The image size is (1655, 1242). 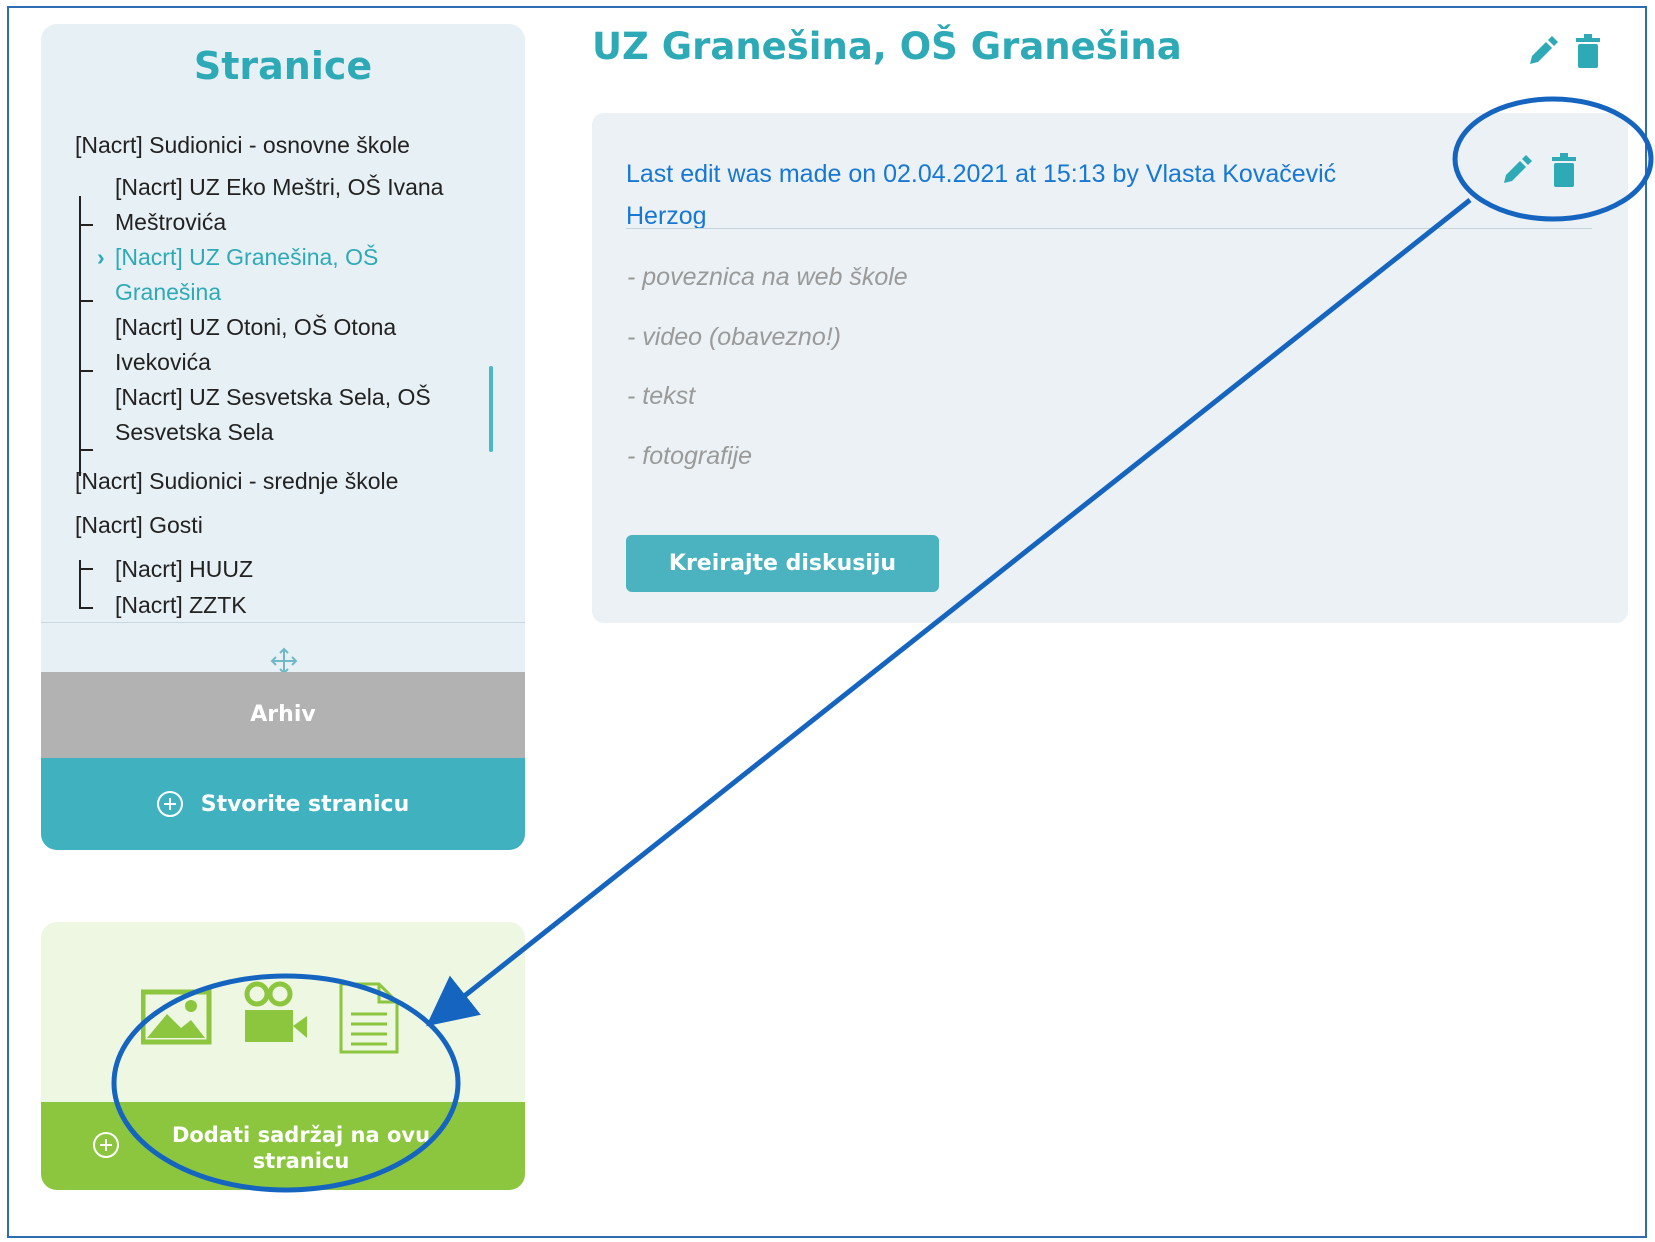 What do you see at coordinates (283, 622) in the screenshot?
I see `sidebar-divider` at bounding box center [283, 622].